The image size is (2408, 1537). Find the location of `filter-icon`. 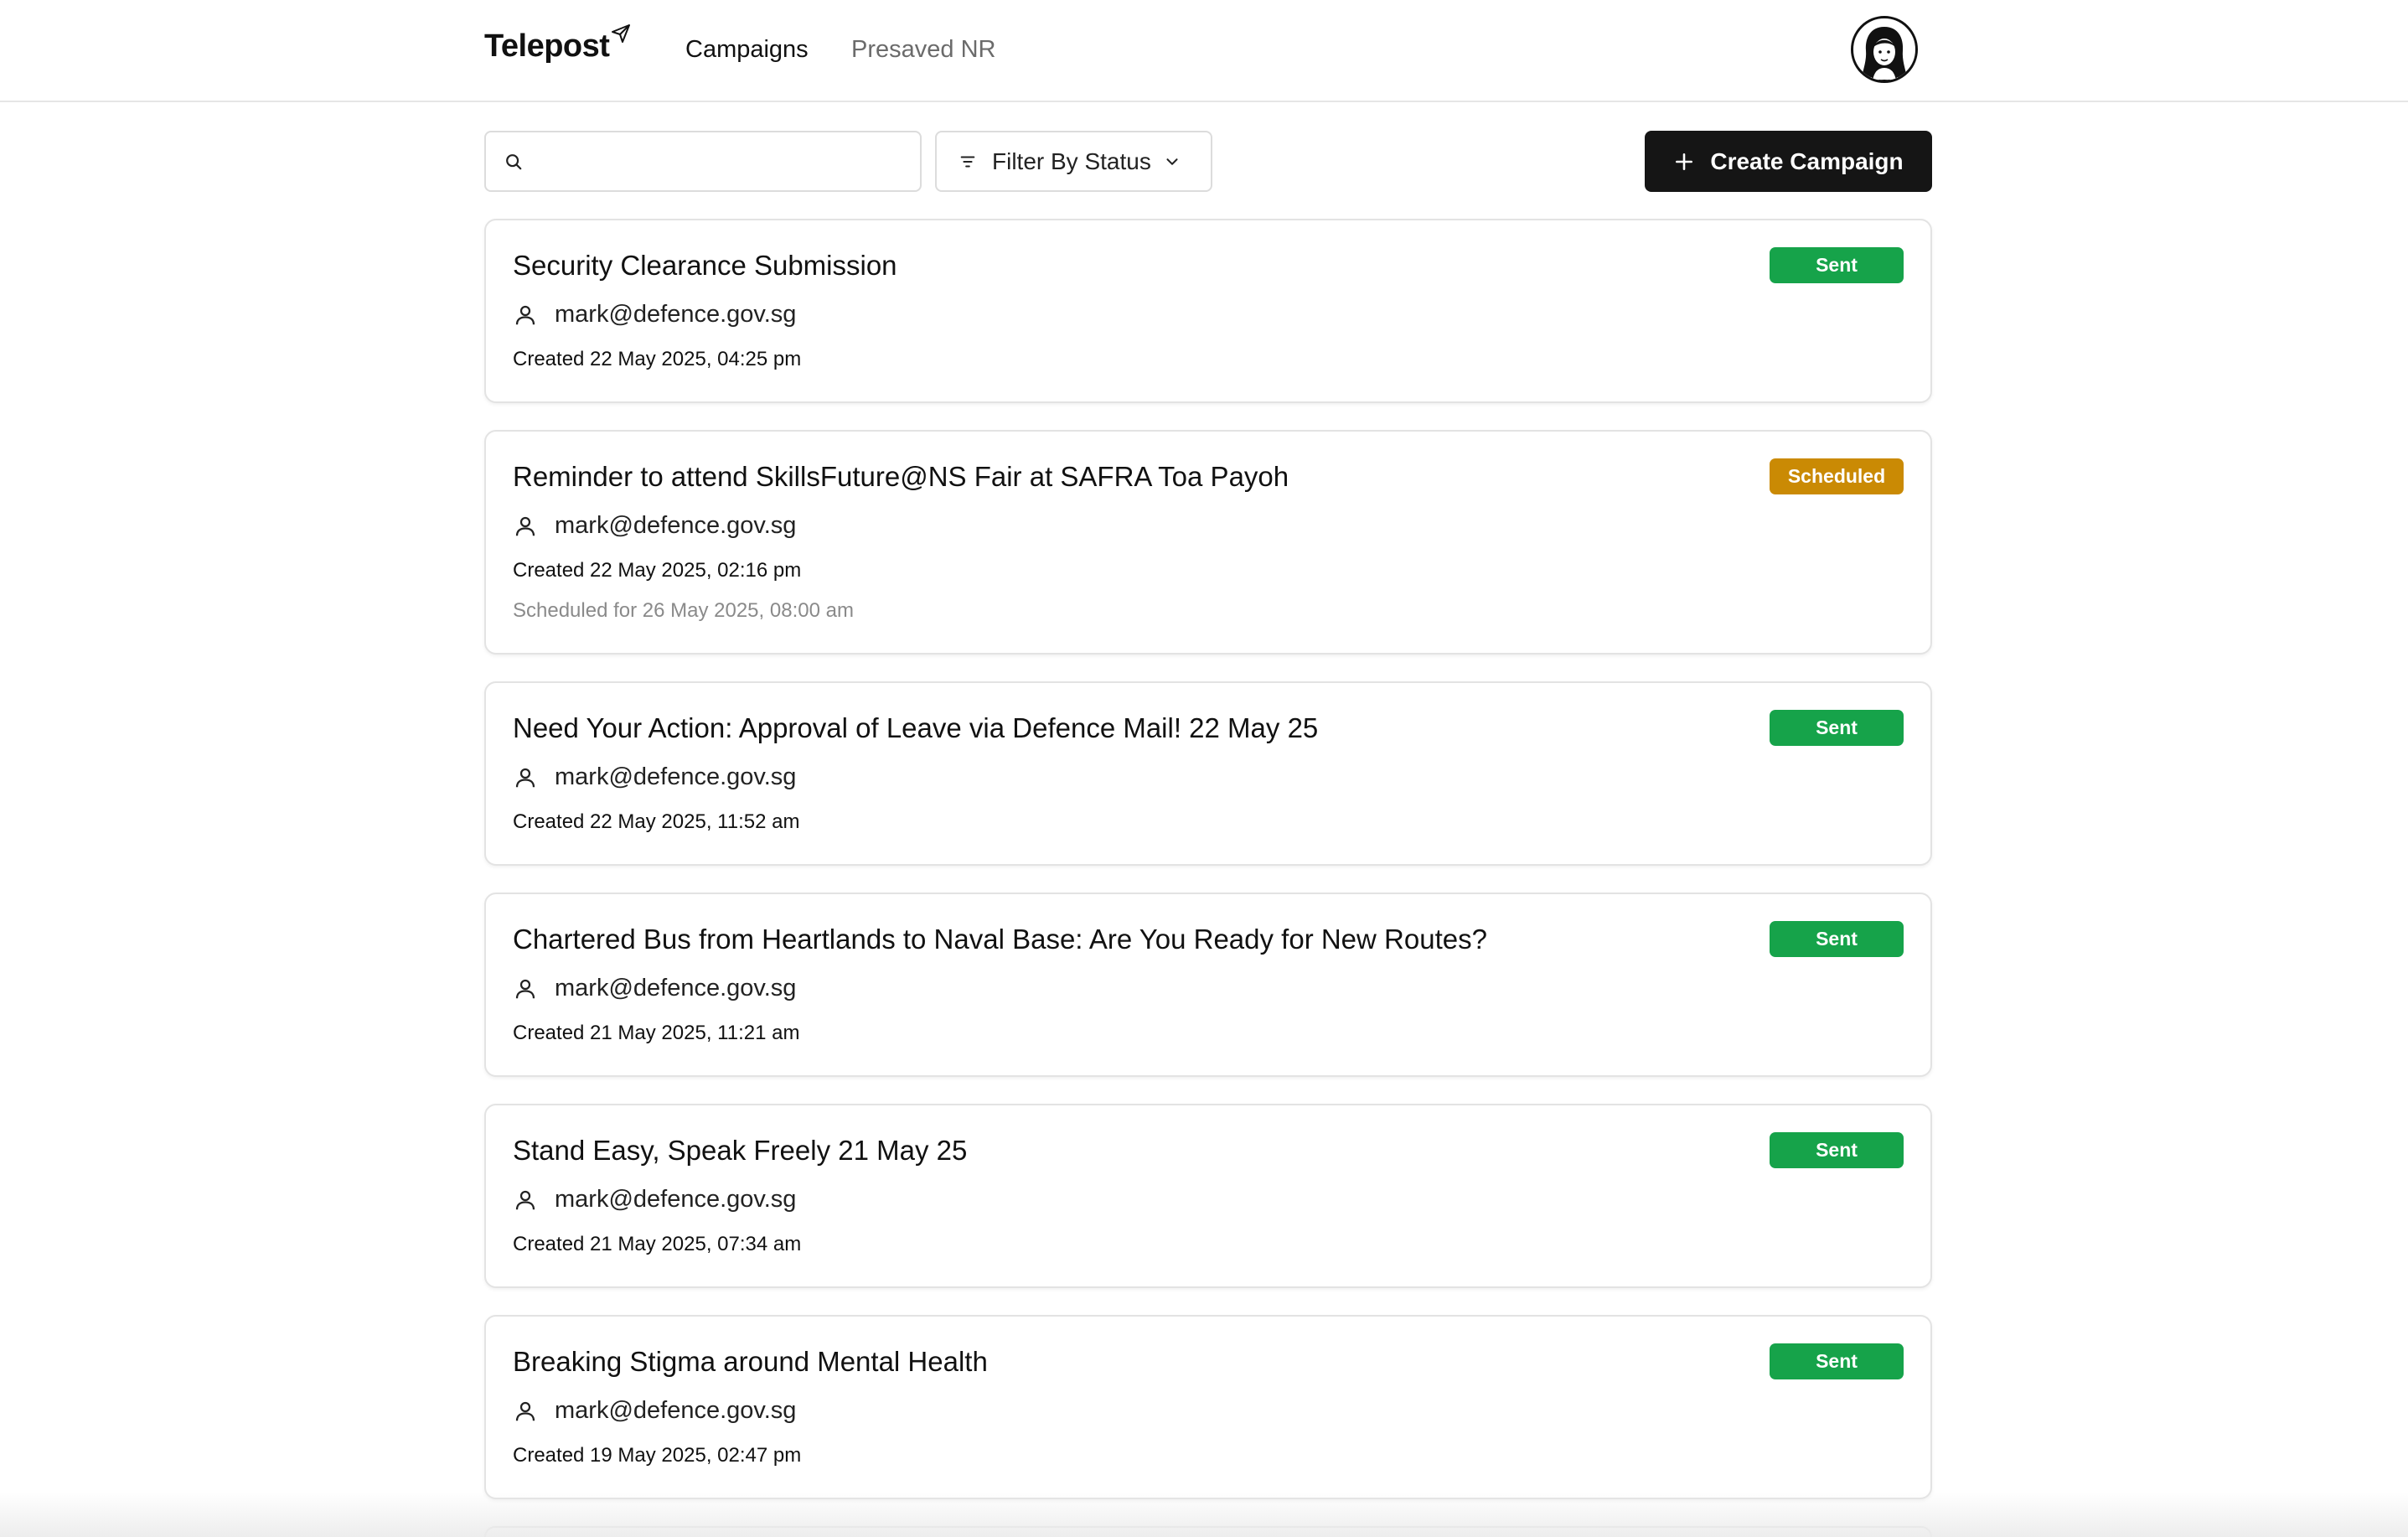

filter-icon is located at coordinates (968, 161).